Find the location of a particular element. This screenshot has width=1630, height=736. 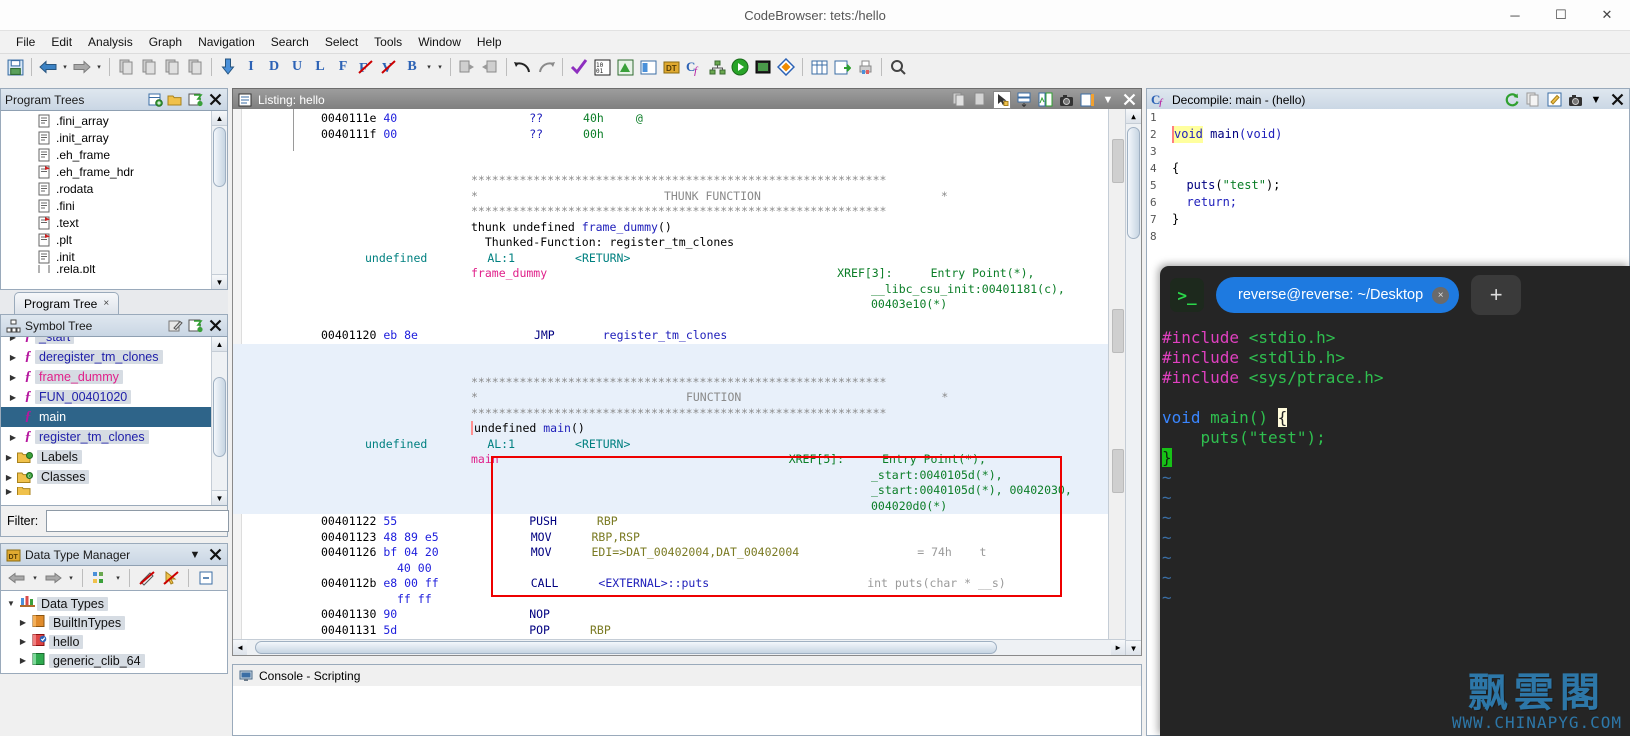

menu-graph: Graph is located at coordinates (165, 42).